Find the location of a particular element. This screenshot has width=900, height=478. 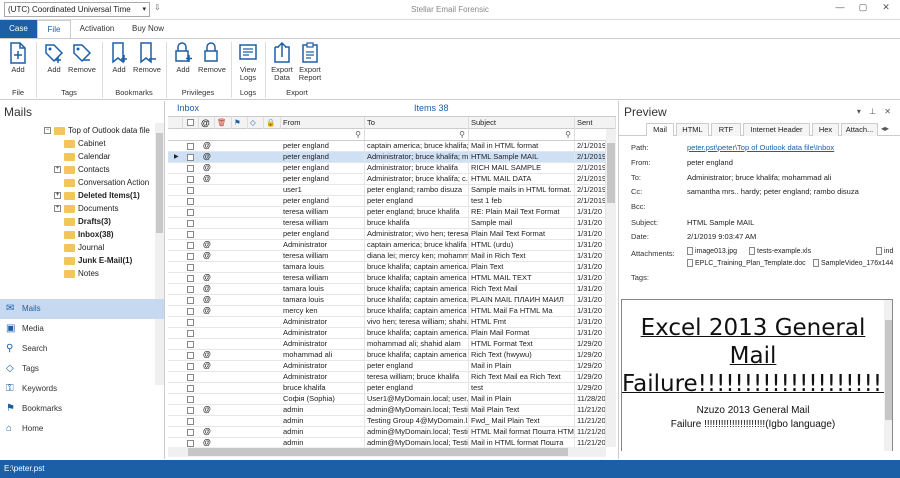

col-sent: Sent is located at coordinates (595, 123).